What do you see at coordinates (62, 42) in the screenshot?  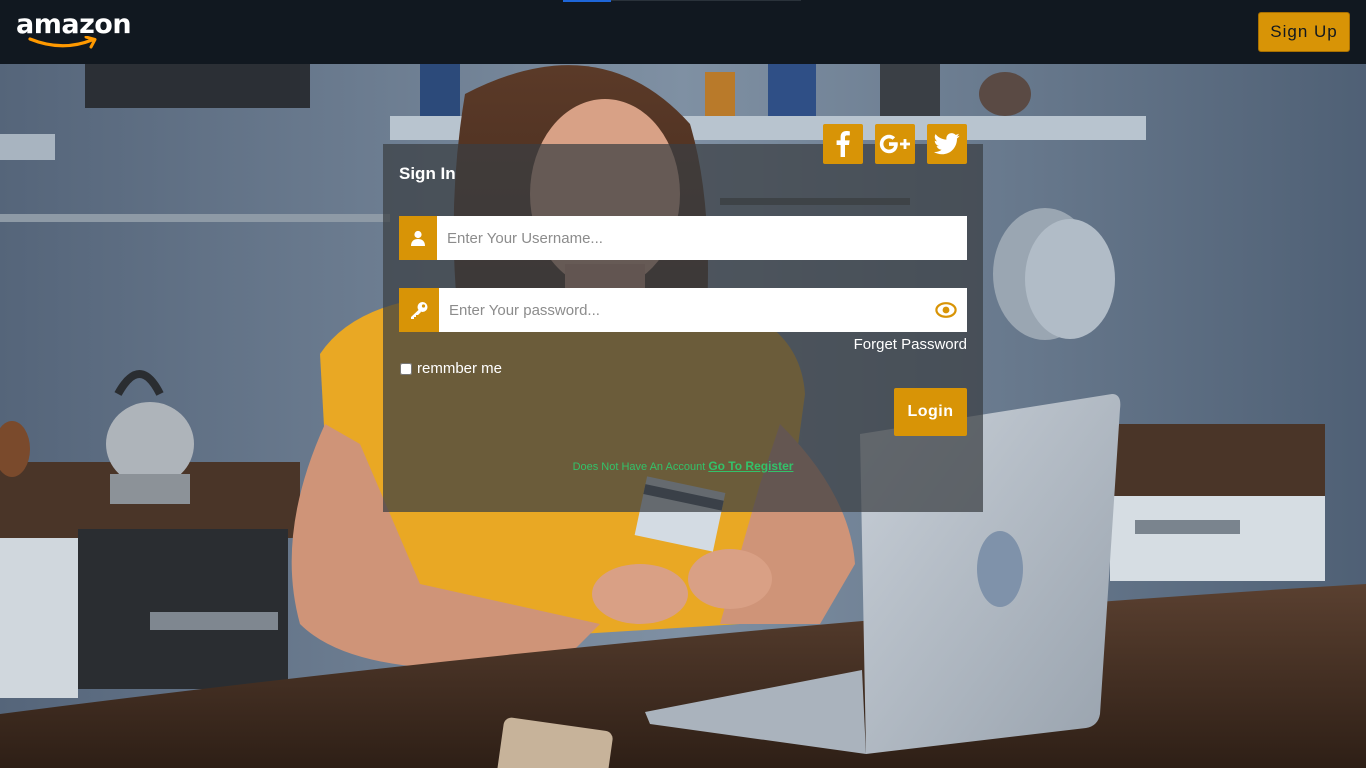 I see `logo-smile-icon` at bounding box center [62, 42].